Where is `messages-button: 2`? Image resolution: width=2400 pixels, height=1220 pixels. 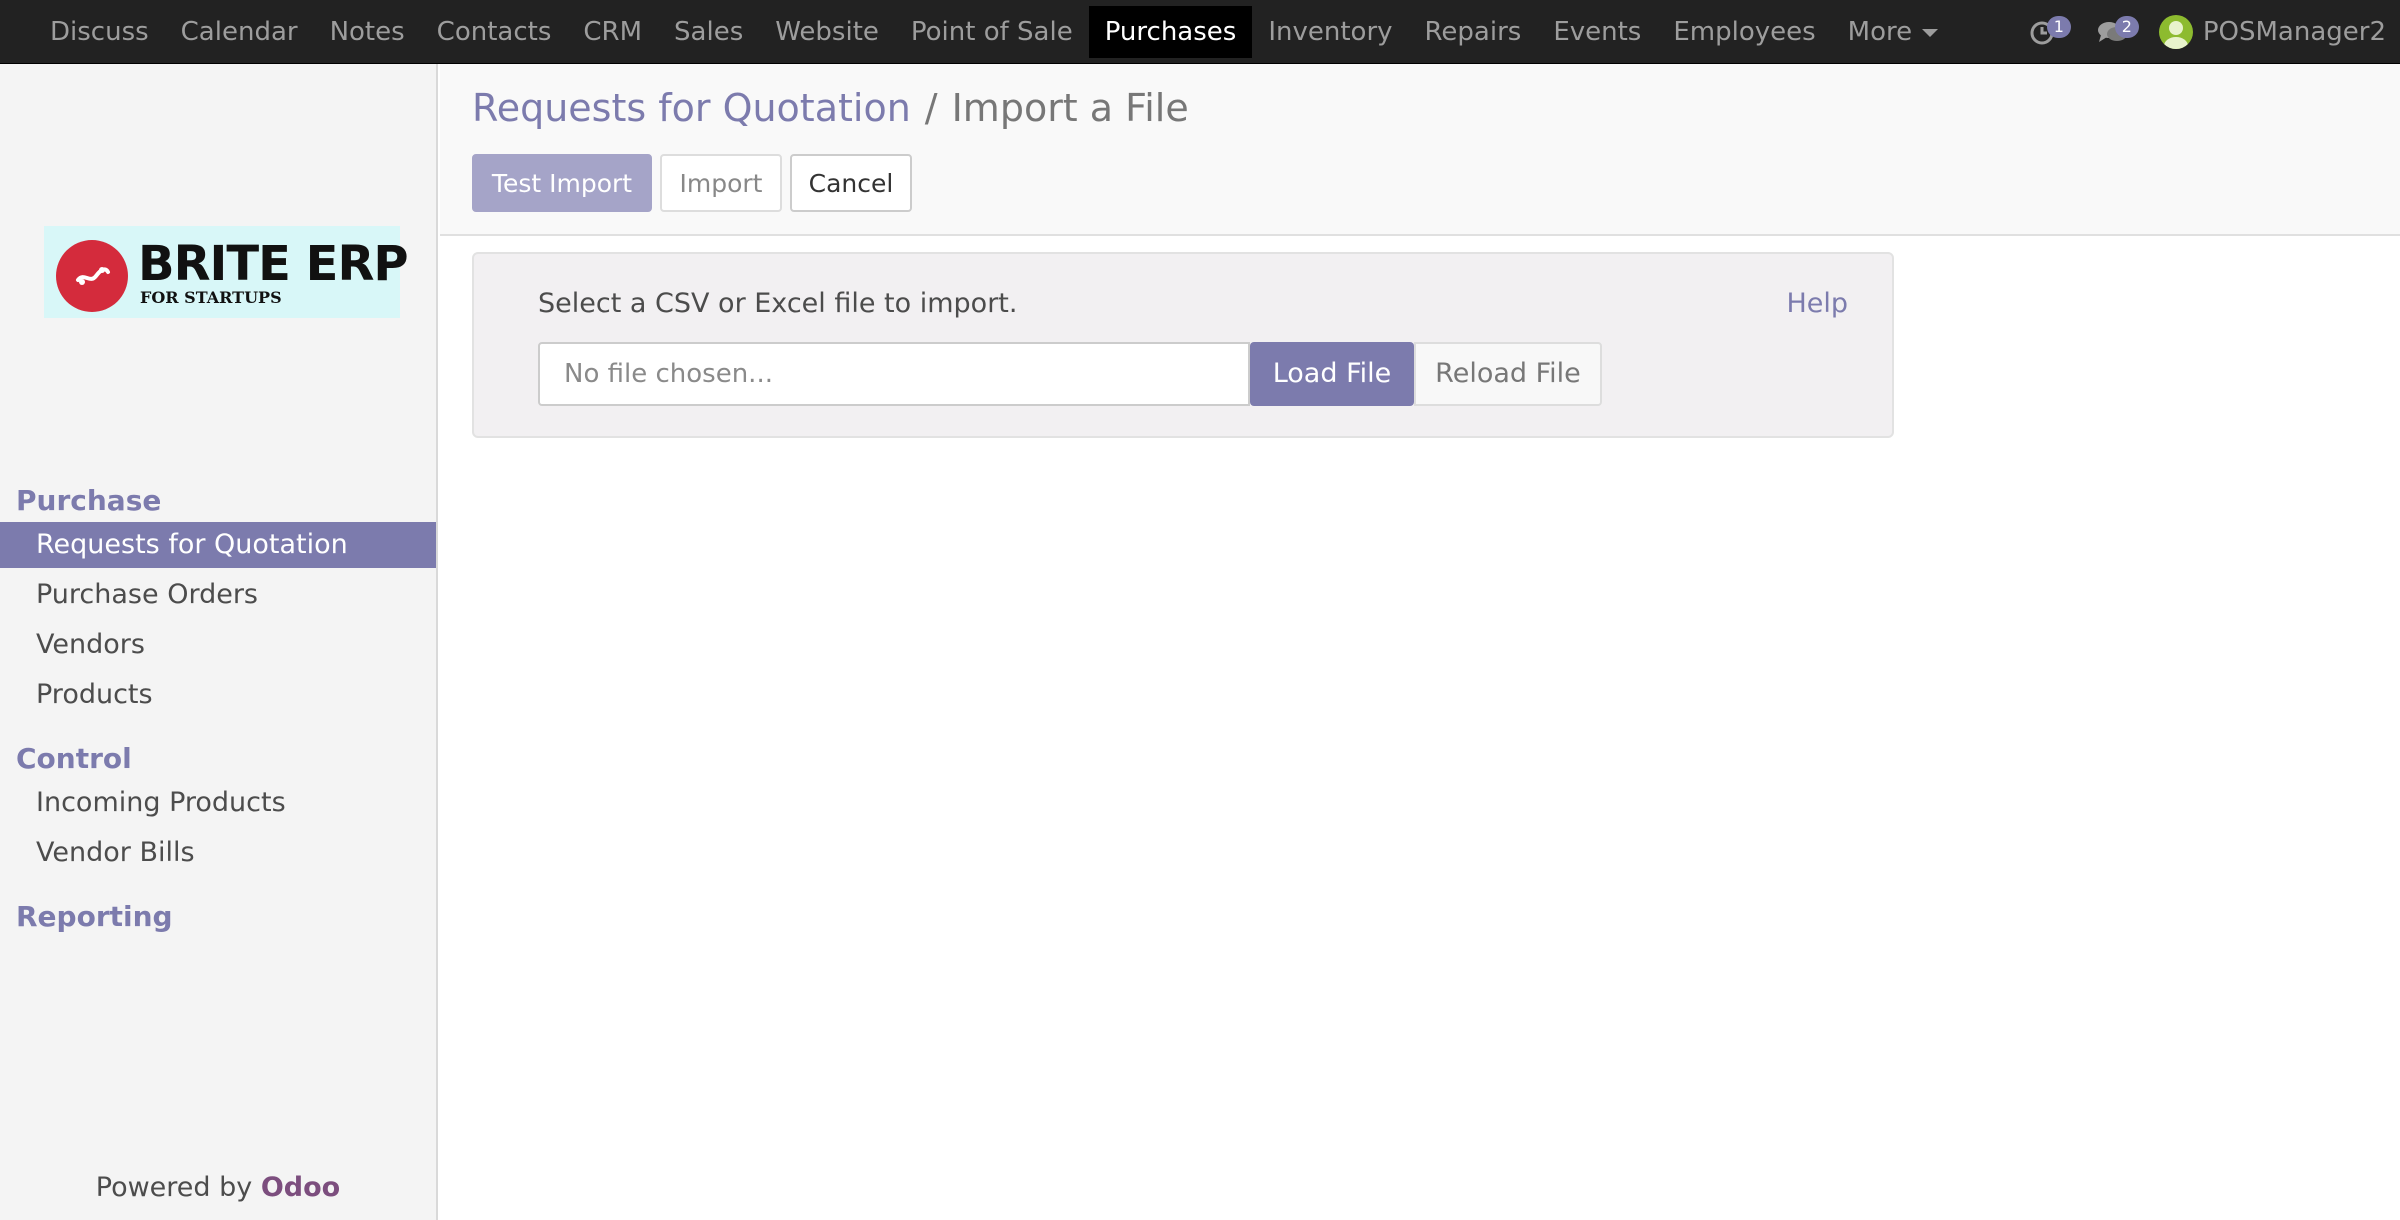
messages-button: 2 is located at coordinates (2119, 32).